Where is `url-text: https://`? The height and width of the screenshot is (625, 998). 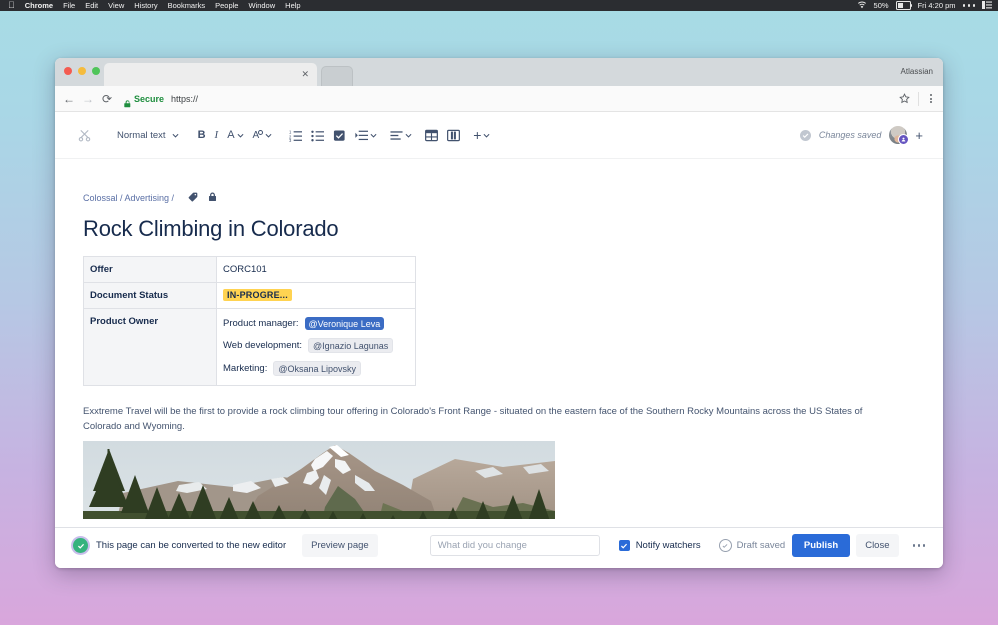 url-text: https:// is located at coordinates (184, 99).